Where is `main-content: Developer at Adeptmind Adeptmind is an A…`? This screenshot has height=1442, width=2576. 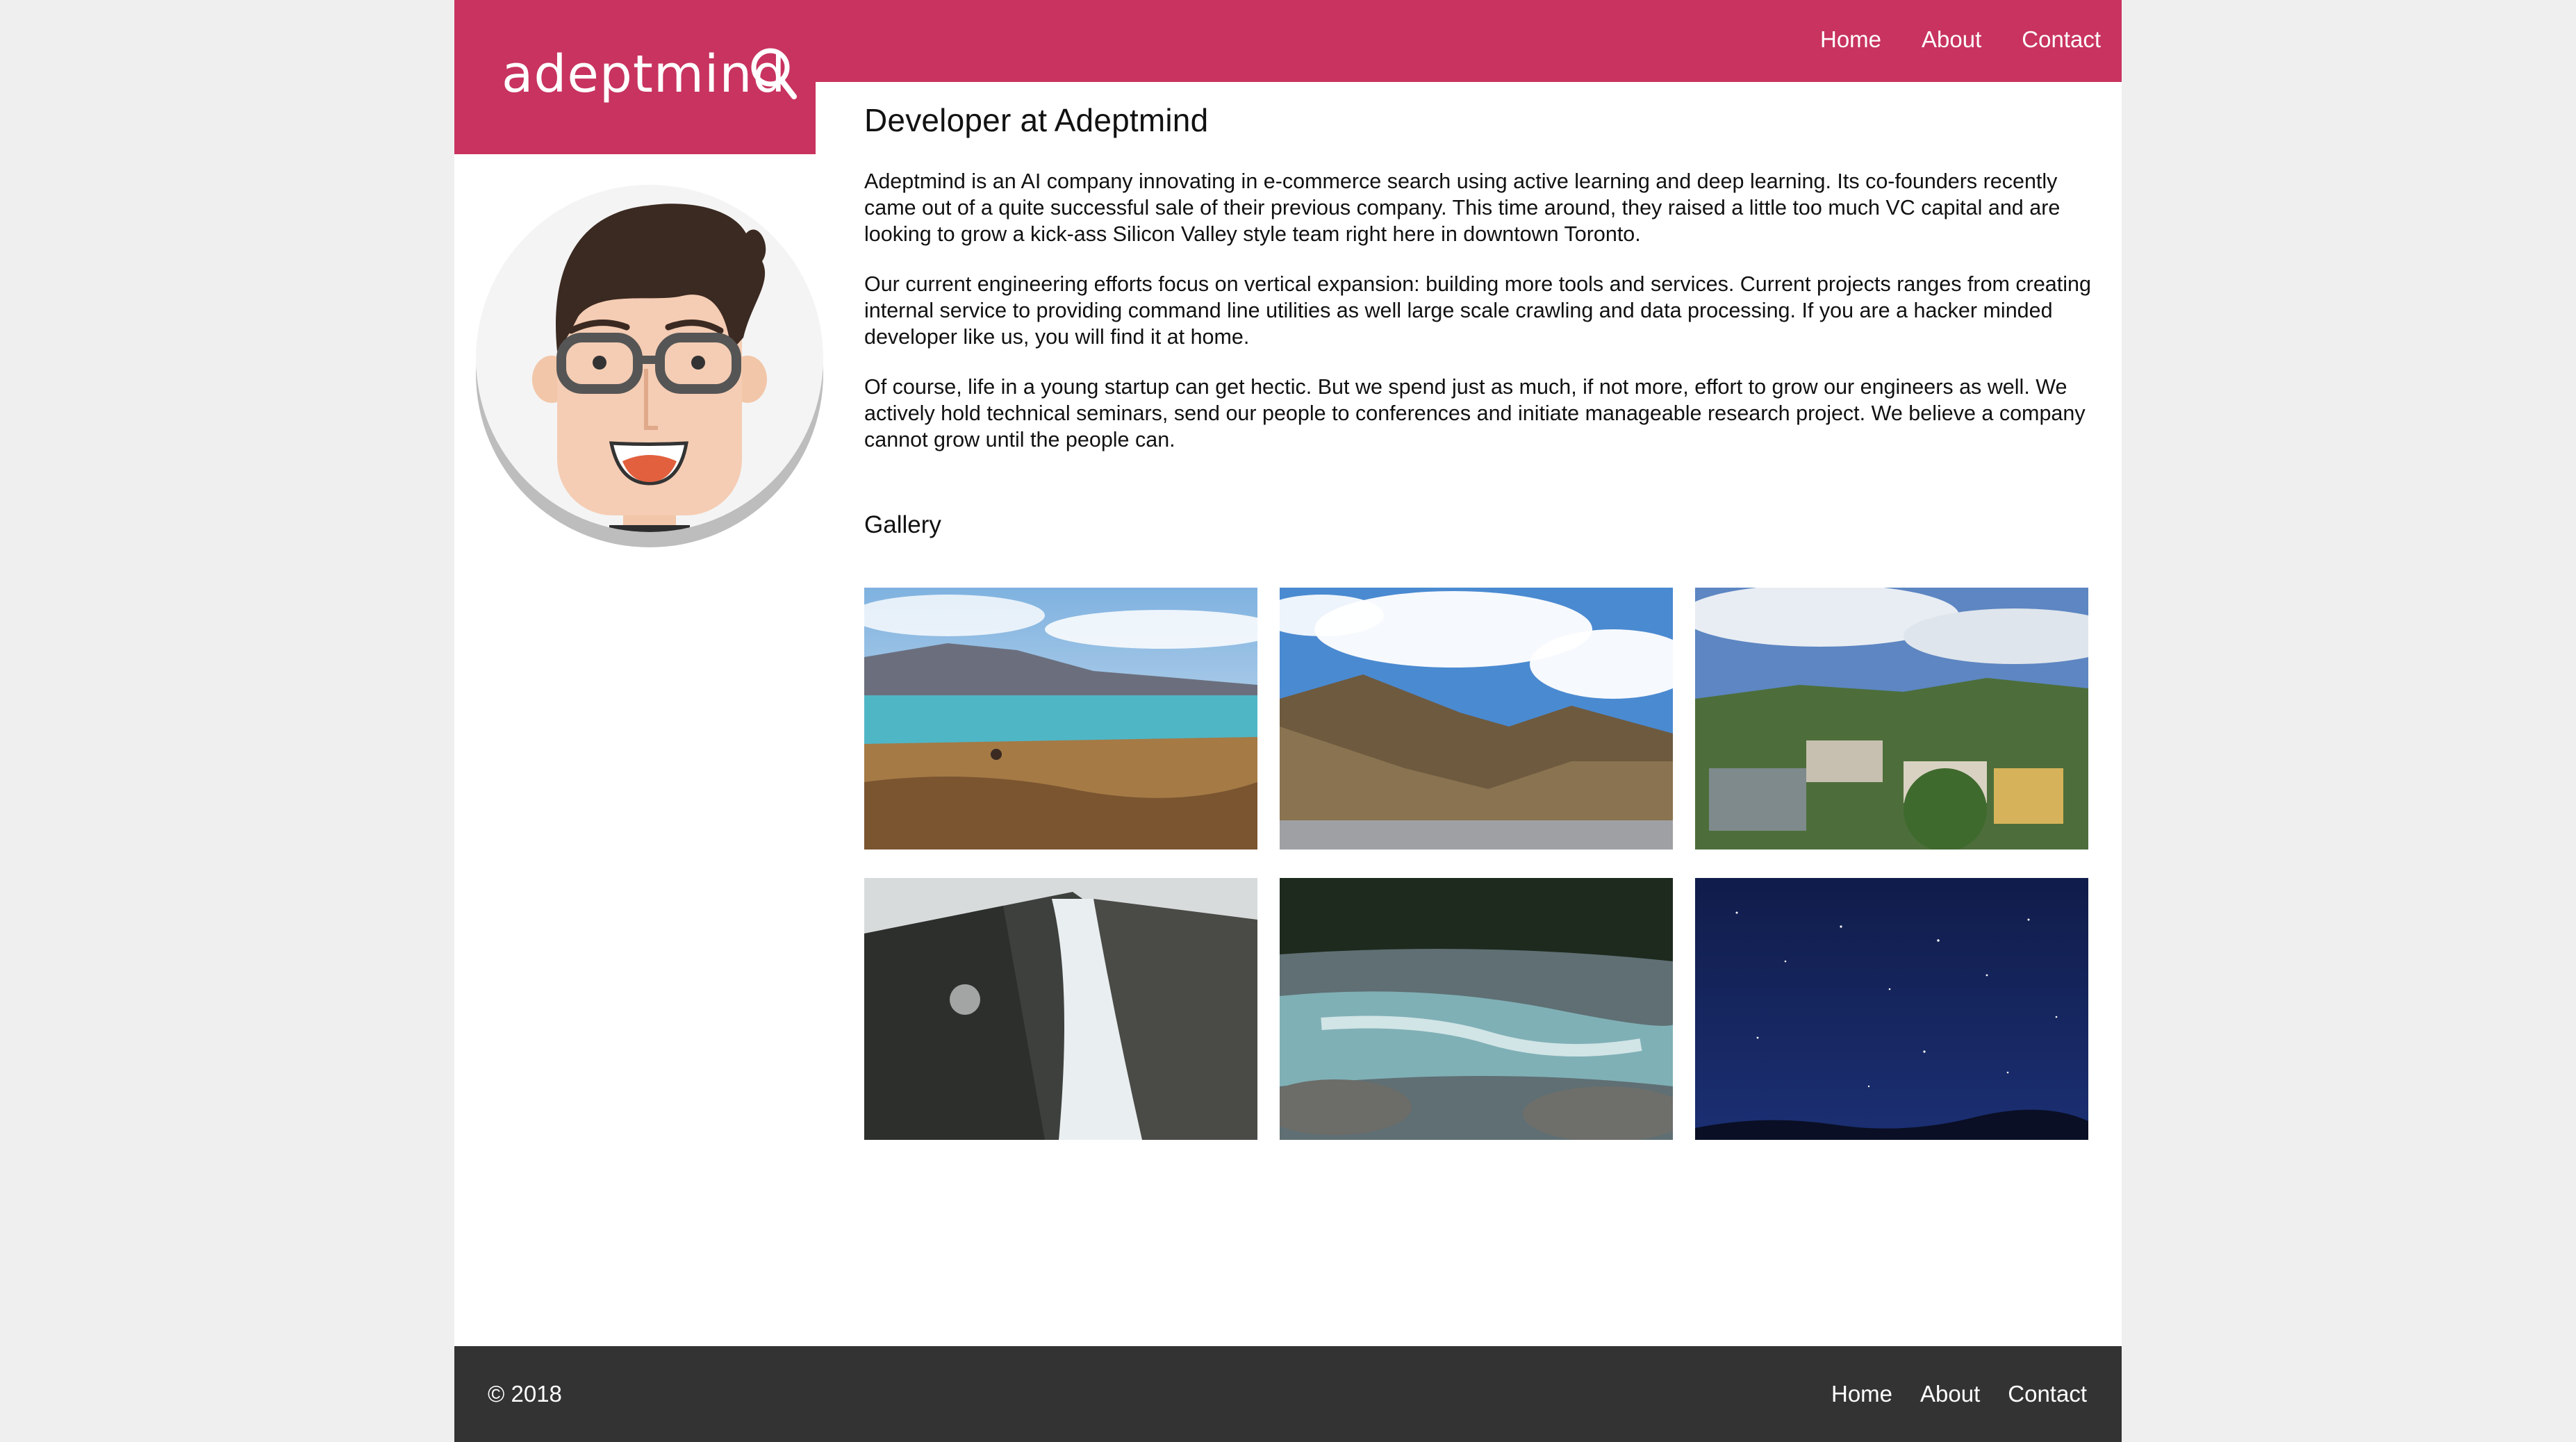
main-content: Developer at Adeptmind Adeptmind is an A… is located at coordinates (1479, 320).